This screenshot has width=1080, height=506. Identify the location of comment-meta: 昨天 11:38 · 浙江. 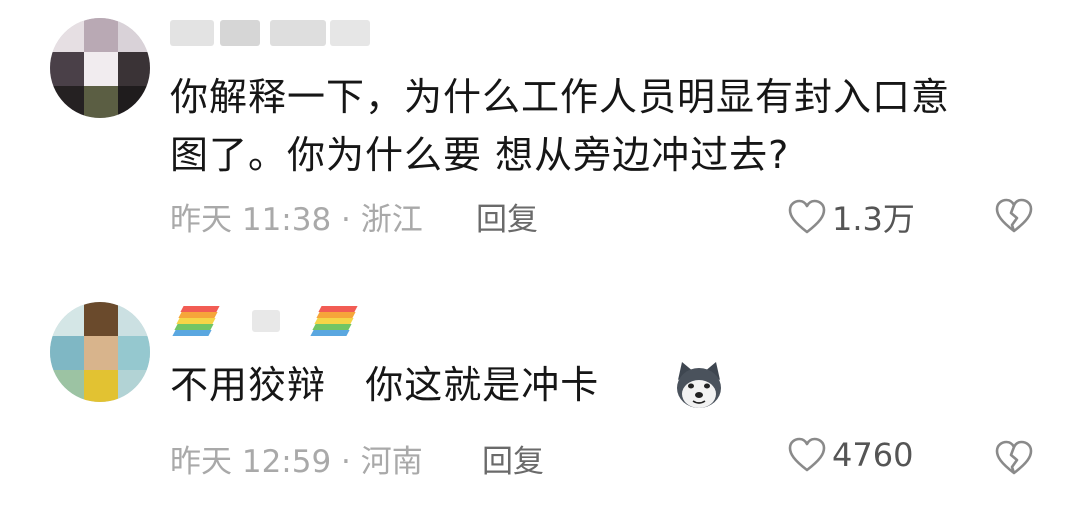
(296, 220).